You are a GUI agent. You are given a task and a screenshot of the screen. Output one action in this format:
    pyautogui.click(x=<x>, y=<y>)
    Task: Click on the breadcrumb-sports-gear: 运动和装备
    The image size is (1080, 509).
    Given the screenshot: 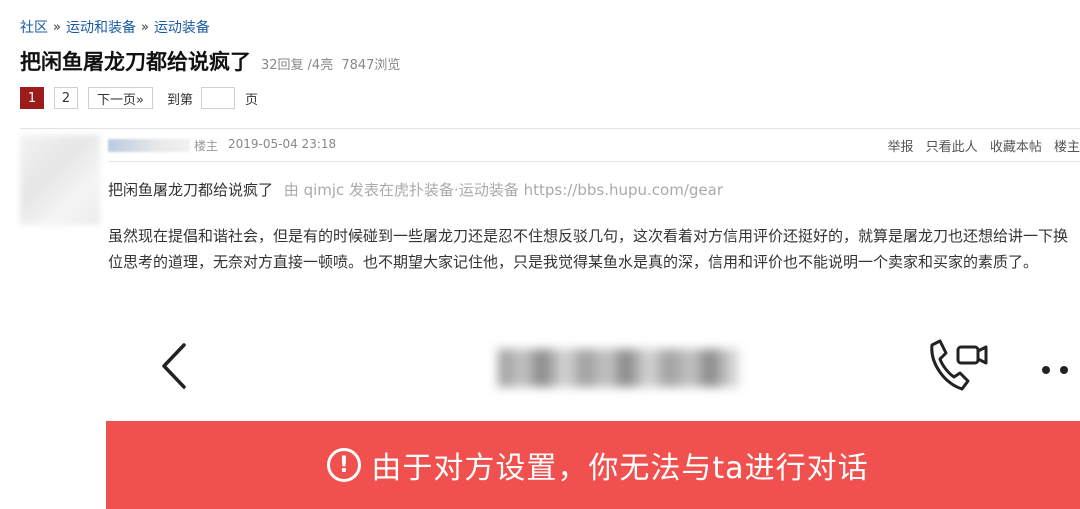 What is the action you would take?
    pyautogui.click(x=101, y=27)
    